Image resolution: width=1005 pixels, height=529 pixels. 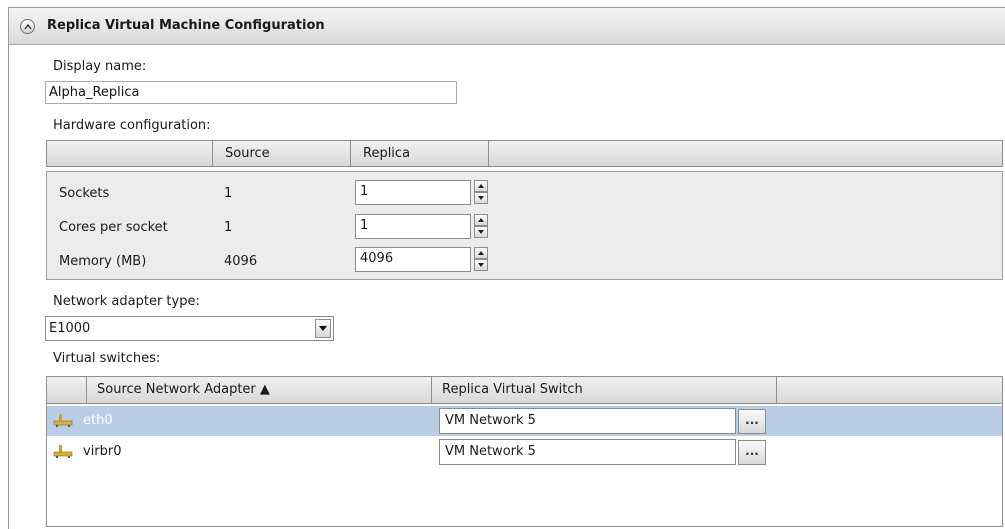 What do you see at coordinates (413, 259) in the screenshot?
I see `memory-replica-input: 4096` at bounding box center [413, 259].